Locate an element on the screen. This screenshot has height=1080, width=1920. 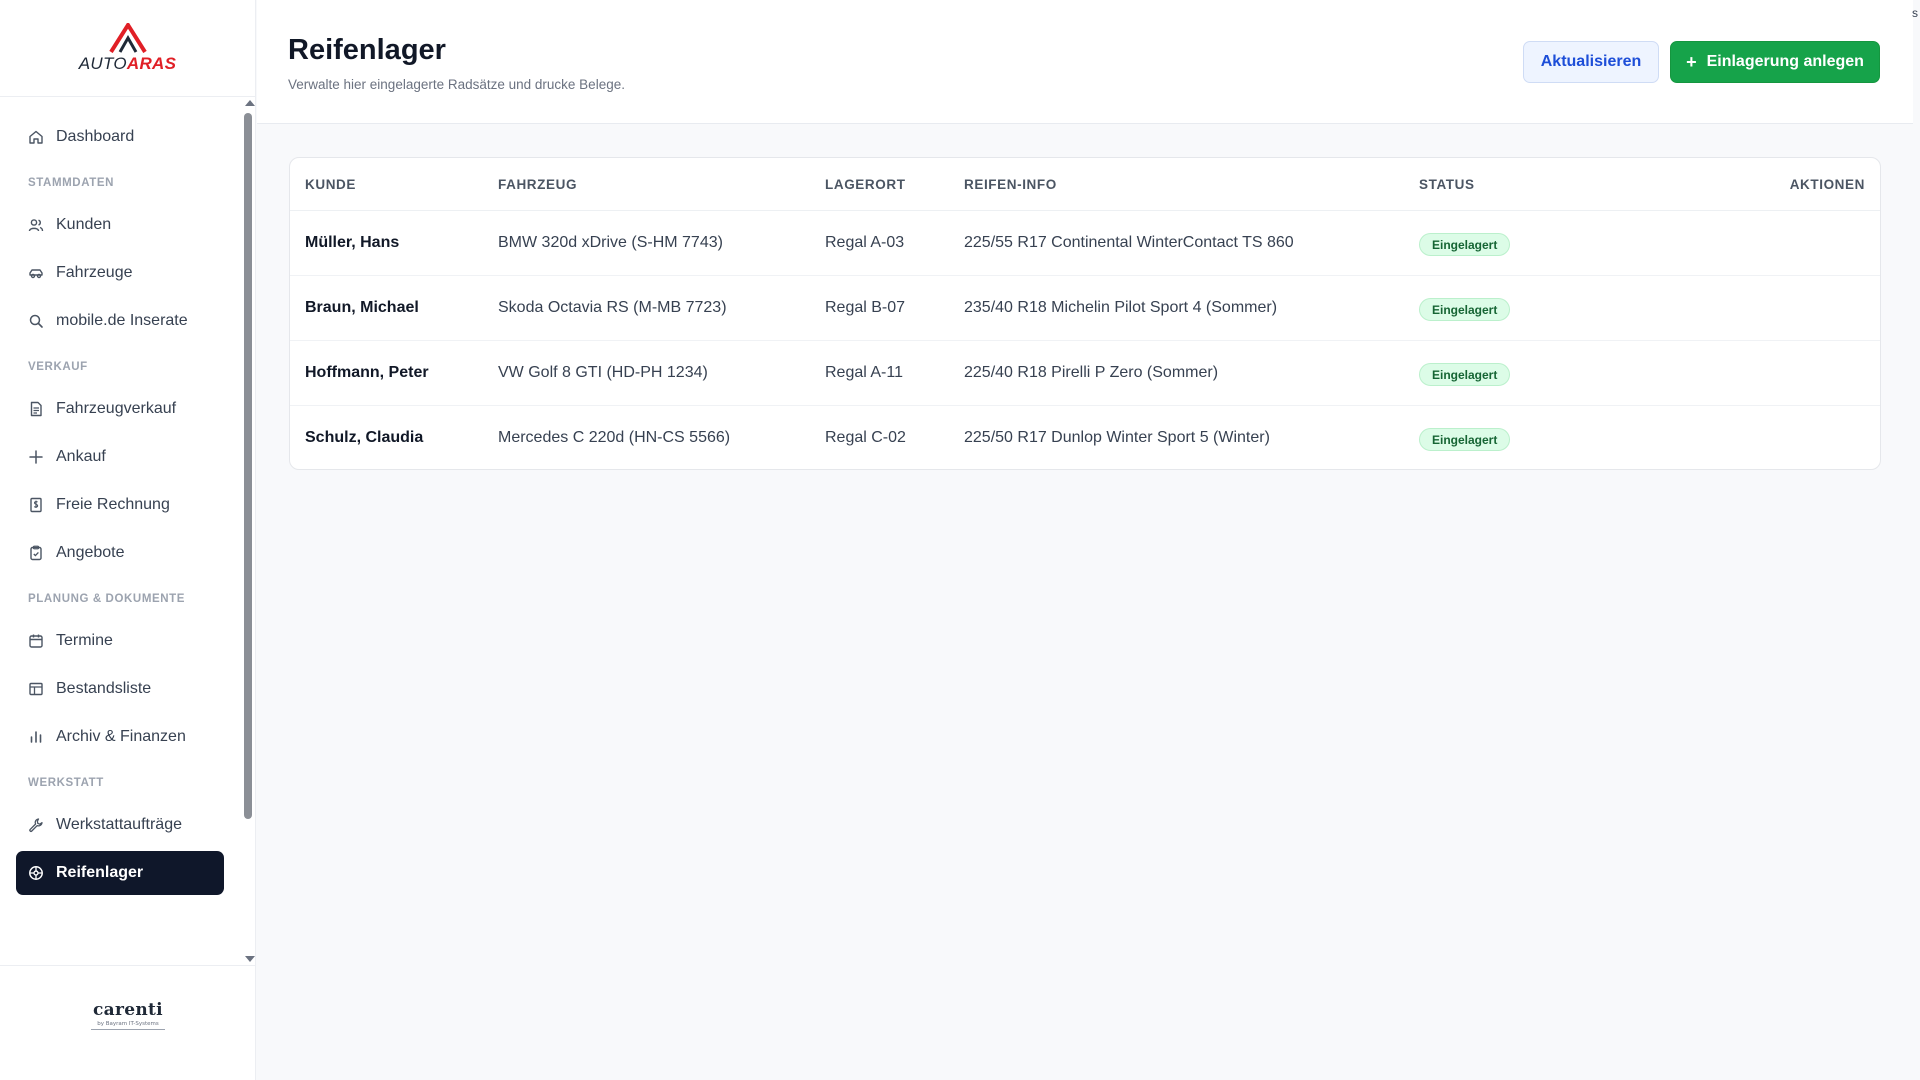
sidebar-item-label: Kunden is located at coordinates (84, 224).